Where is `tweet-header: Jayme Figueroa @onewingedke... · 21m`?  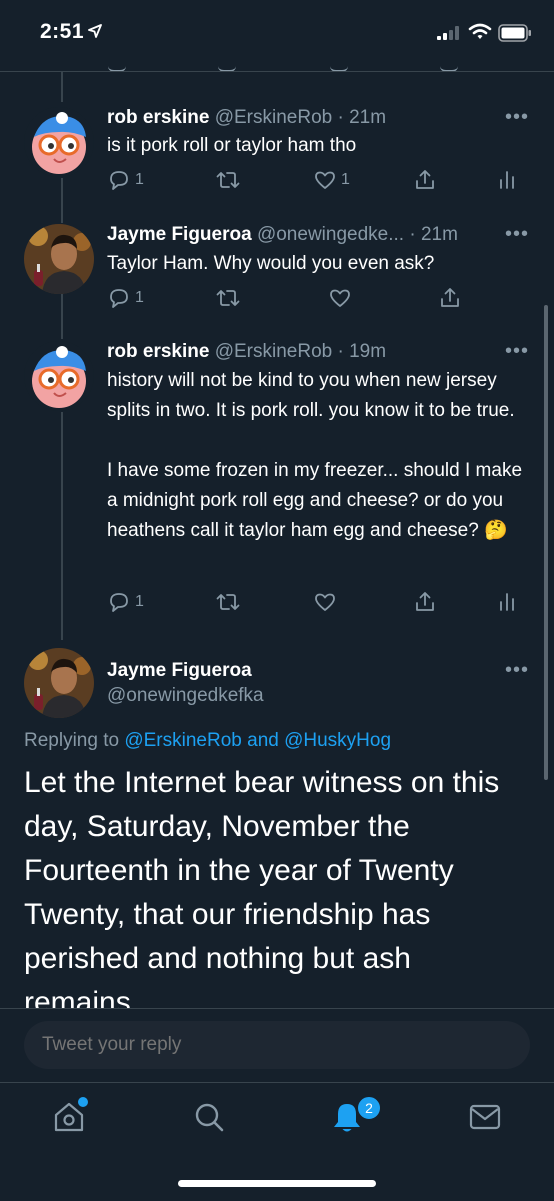
tweet-header: Jayme Figueroa @onewingedke... · 21m is located at coordinates (282, 235).